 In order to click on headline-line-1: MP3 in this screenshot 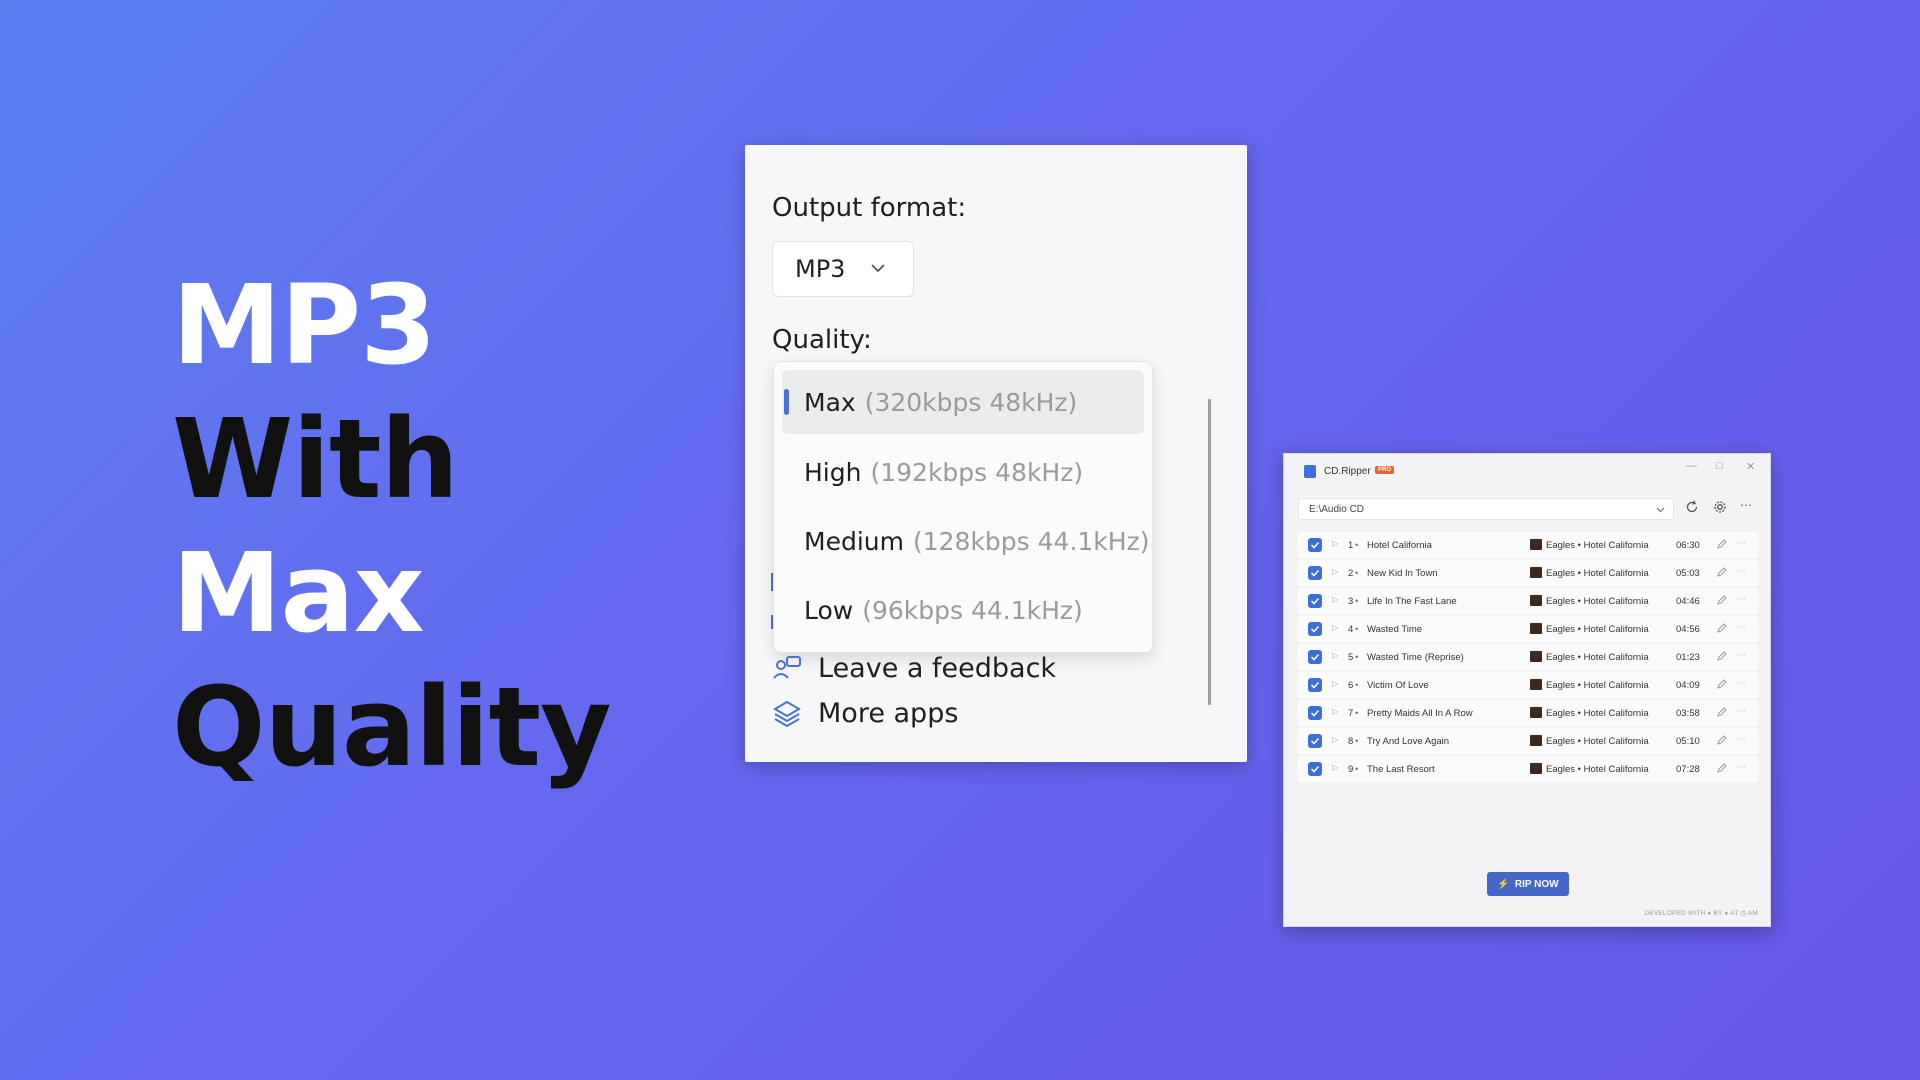, I will do `click(304, 325)`.